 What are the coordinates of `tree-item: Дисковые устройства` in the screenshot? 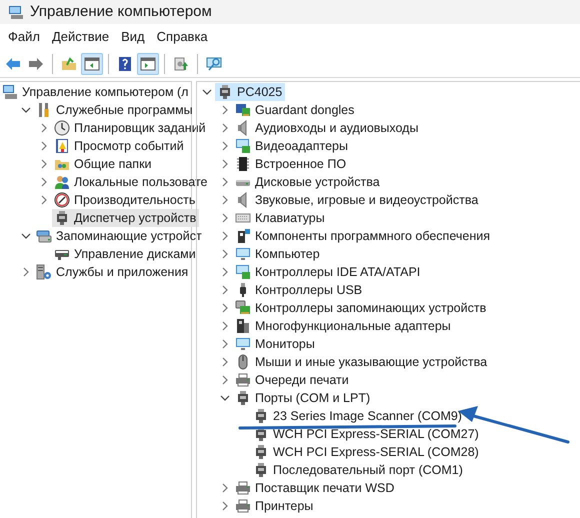 It's located at (308, 182).